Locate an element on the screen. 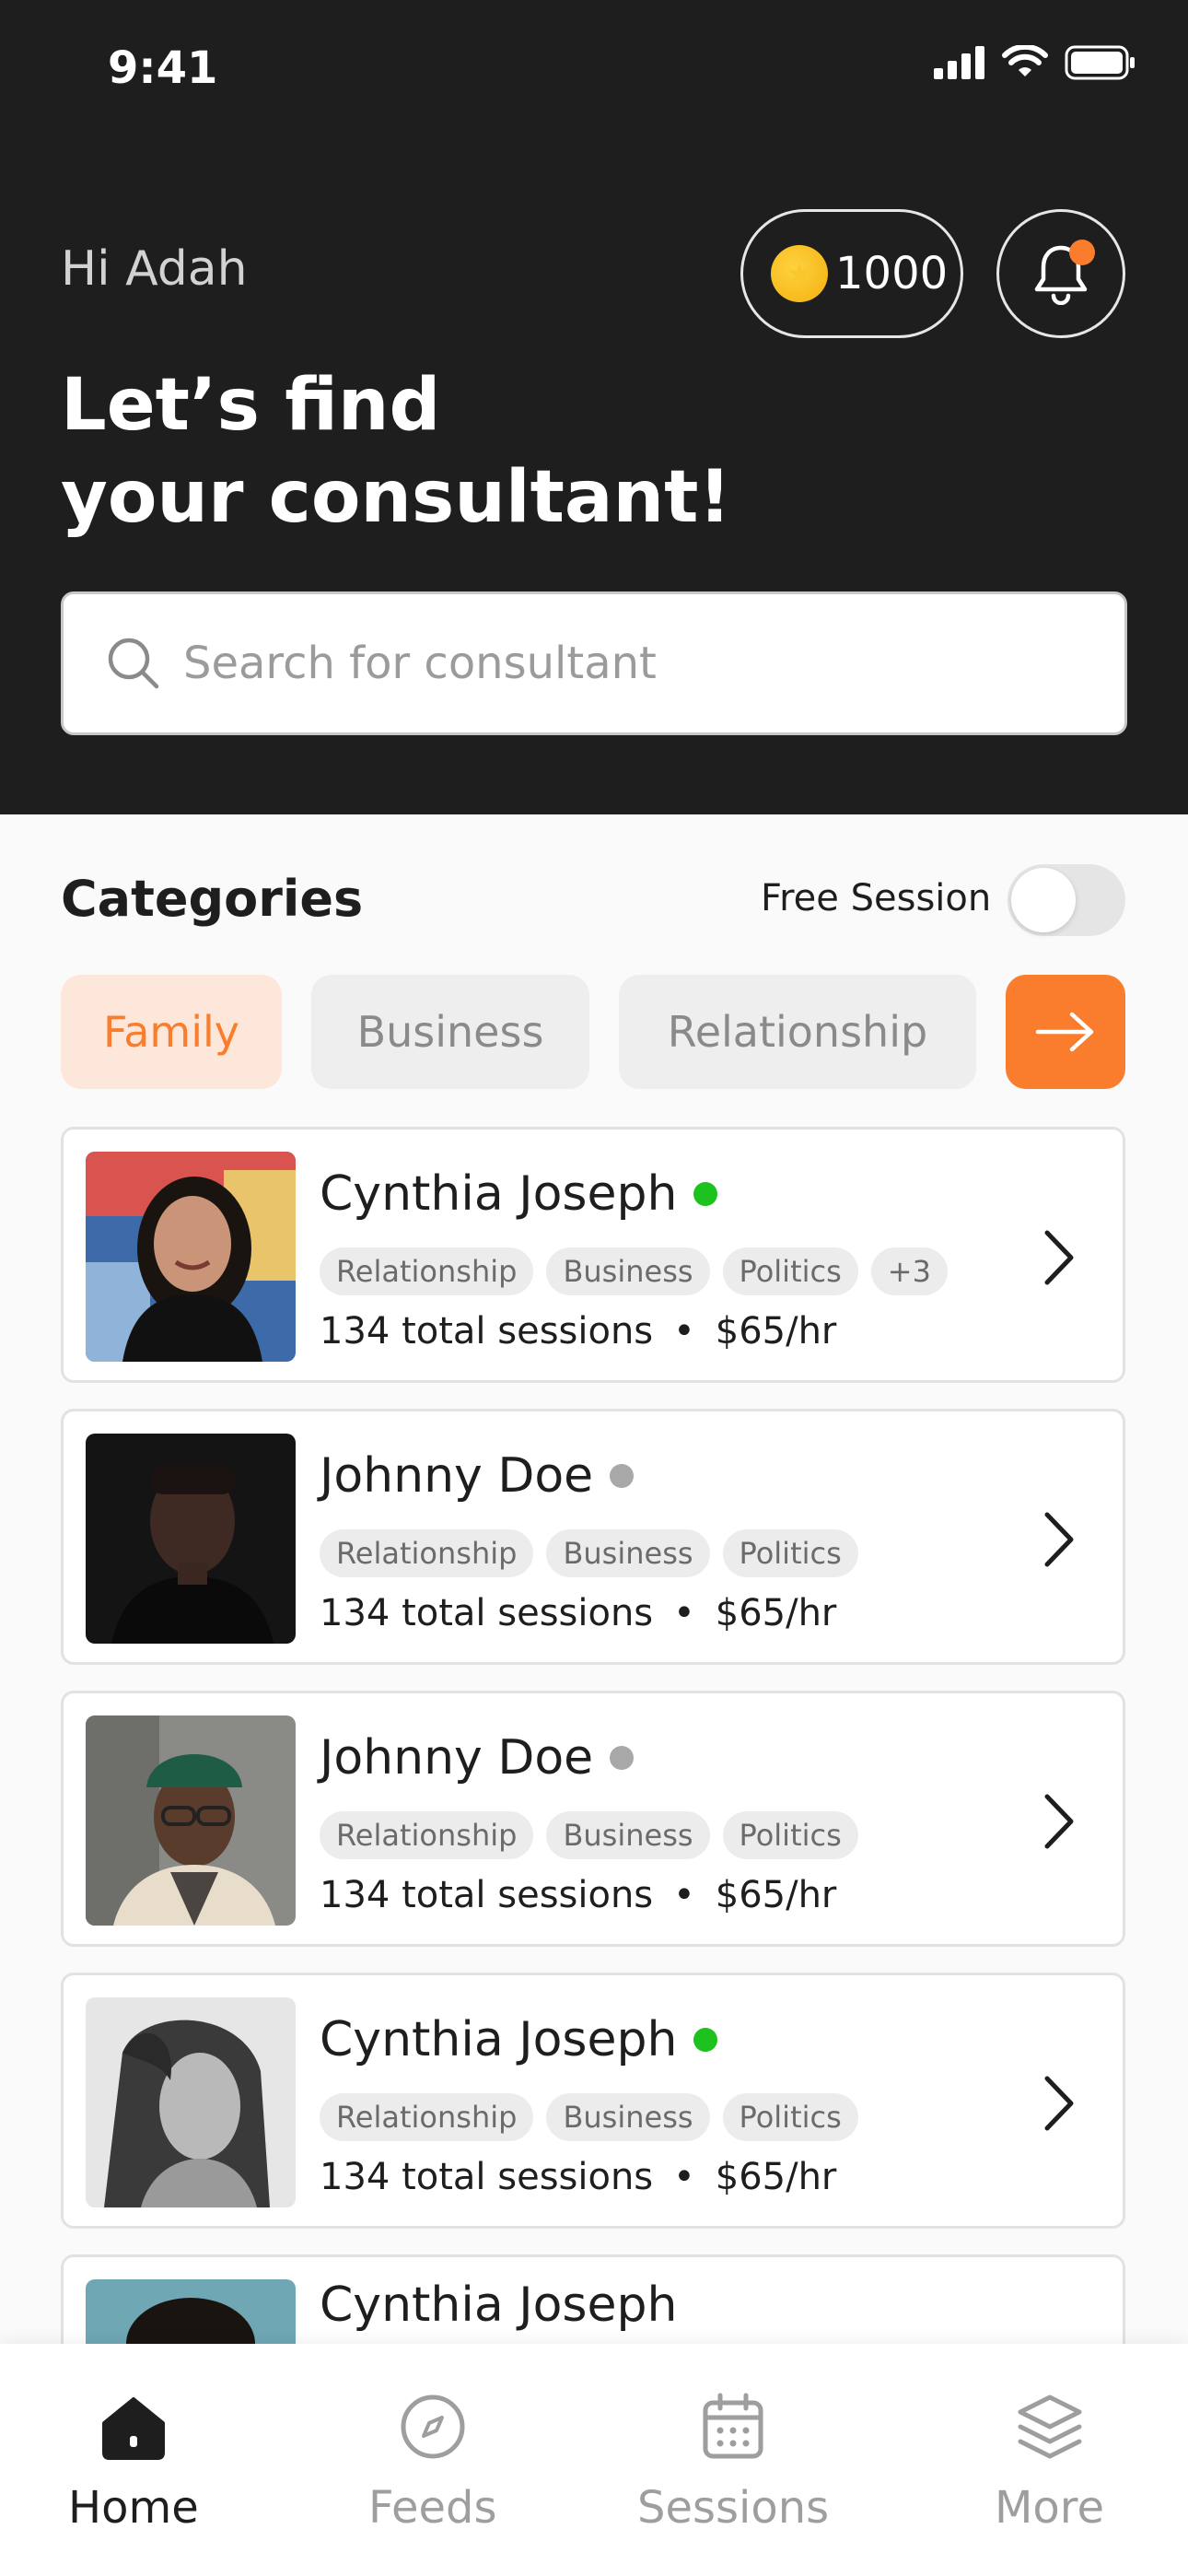 The width and height of the screenshot is (1188, 2576). more-tags-badge: +3 is located at coordinates (909, 1271).